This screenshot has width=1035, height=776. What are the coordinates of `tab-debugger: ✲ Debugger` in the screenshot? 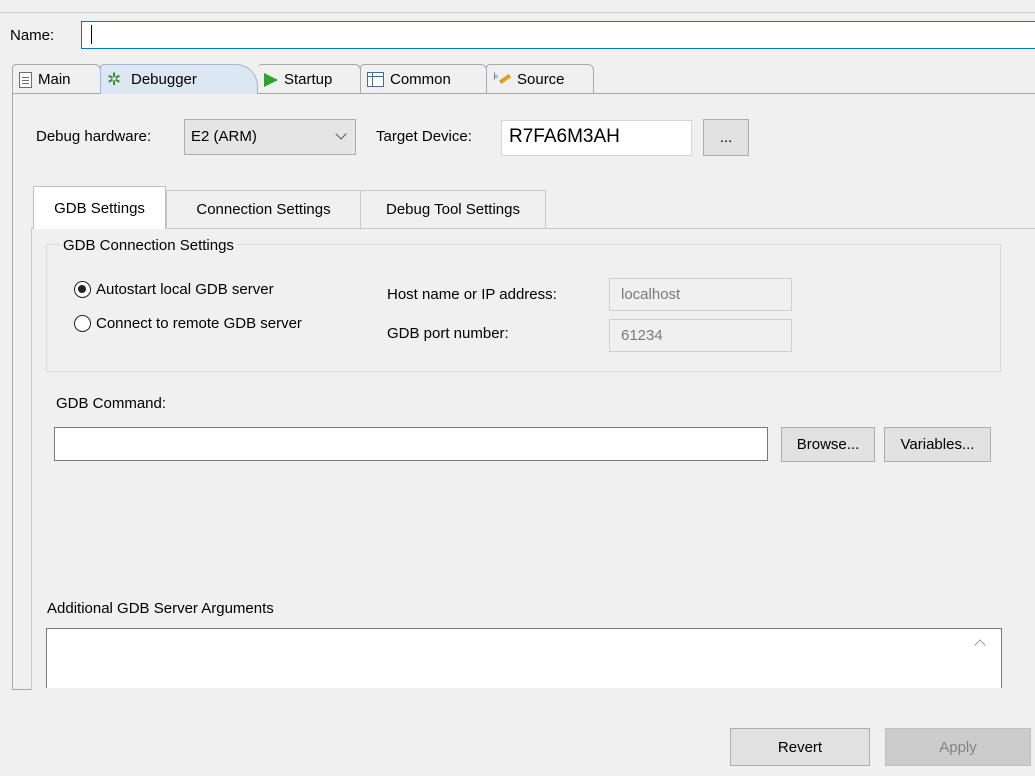 It's located at (179, 79).